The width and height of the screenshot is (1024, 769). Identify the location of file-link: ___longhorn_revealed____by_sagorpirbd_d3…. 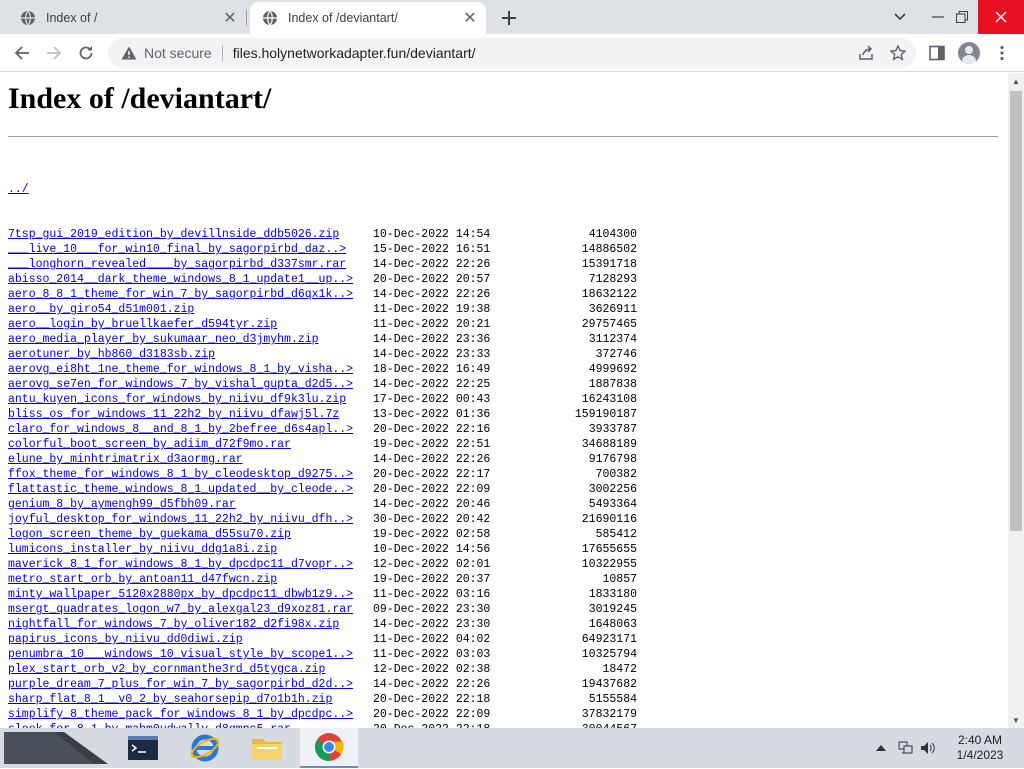
(190, 264).